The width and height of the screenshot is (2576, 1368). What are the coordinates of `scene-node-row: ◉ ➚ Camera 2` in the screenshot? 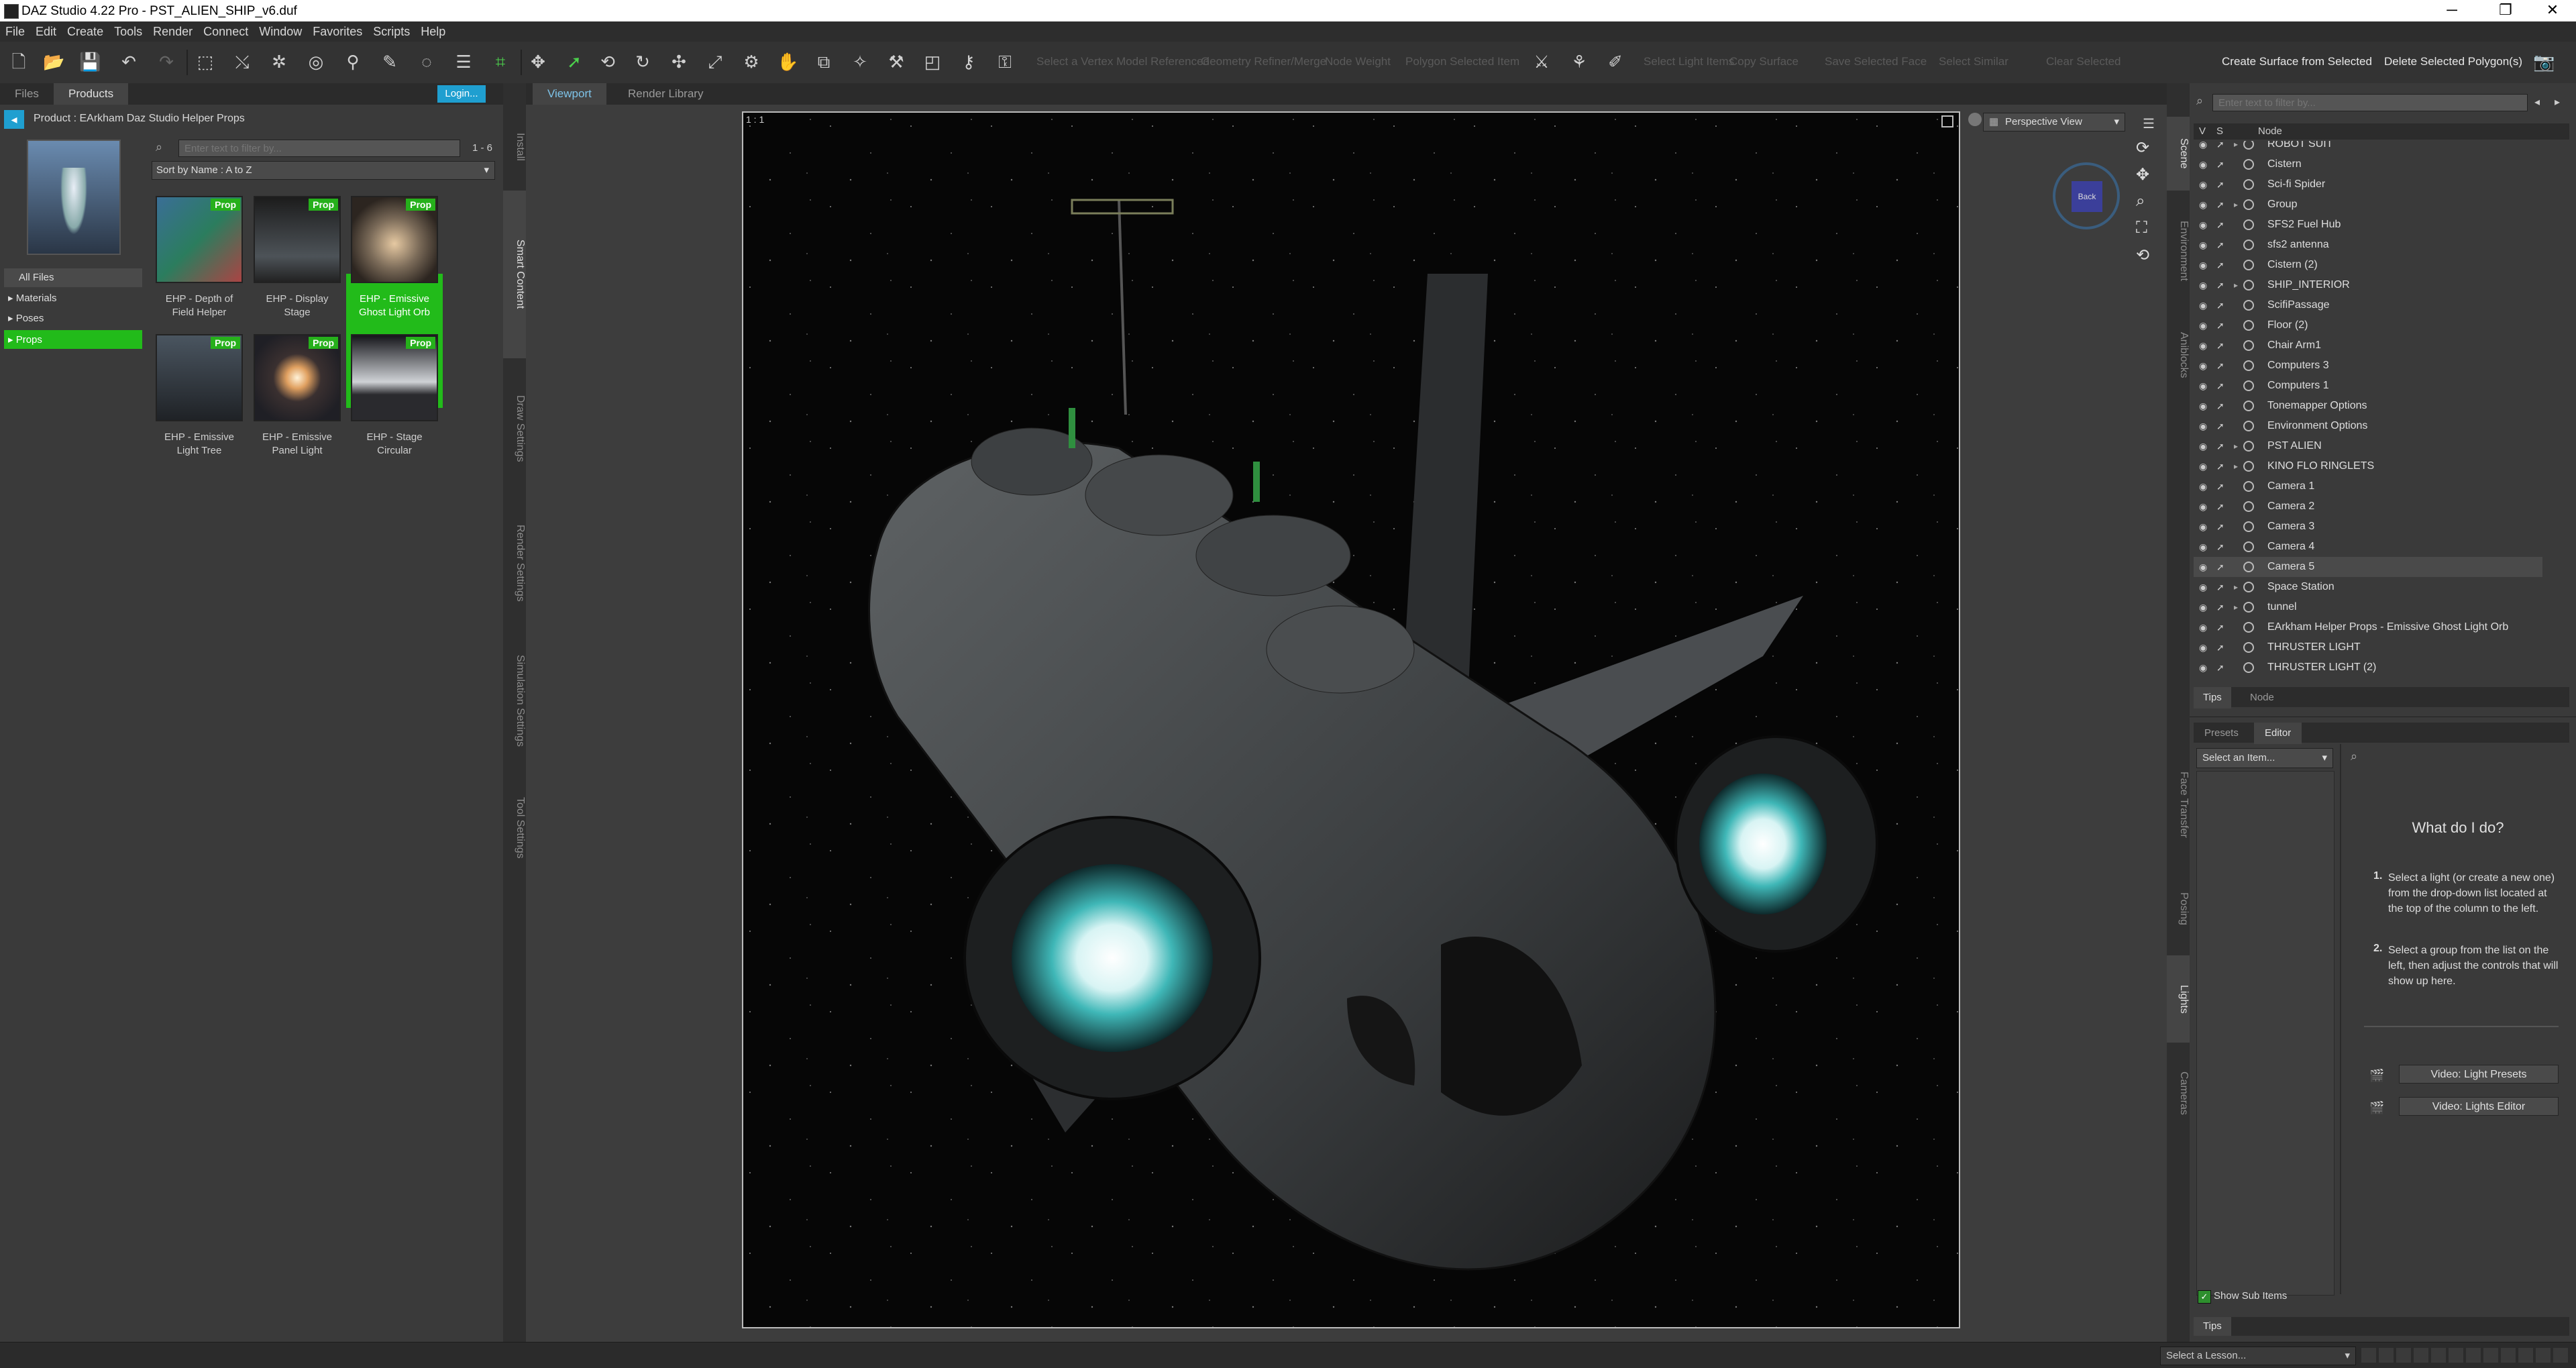 It's located at (2368, 506).